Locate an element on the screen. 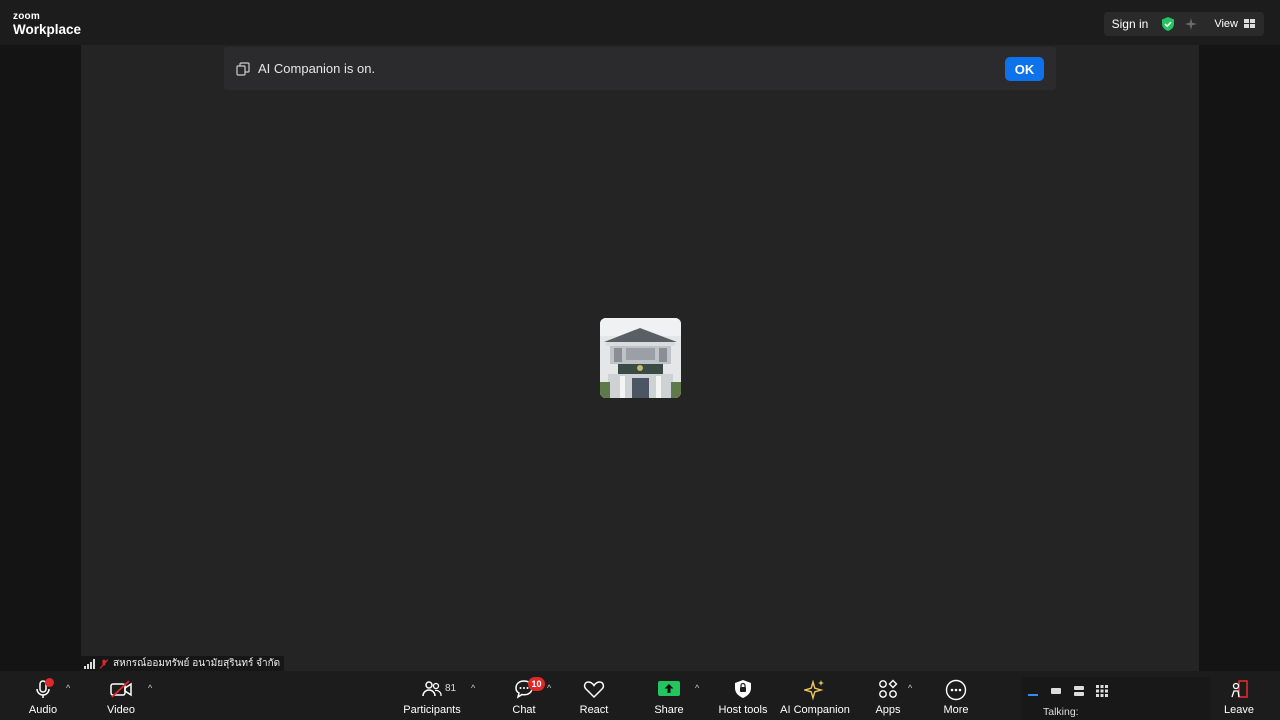  chat-options-caret: ^ is located at coordinates (549, 688).